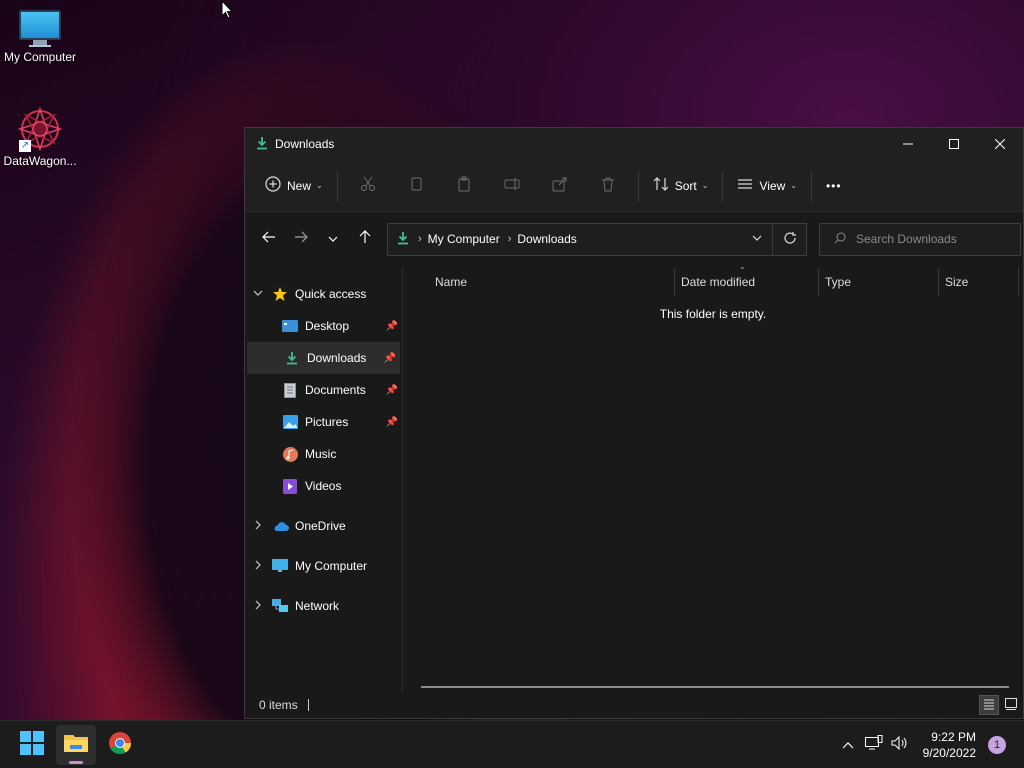  I want to click on nav-network: Network, so click(323, 606).